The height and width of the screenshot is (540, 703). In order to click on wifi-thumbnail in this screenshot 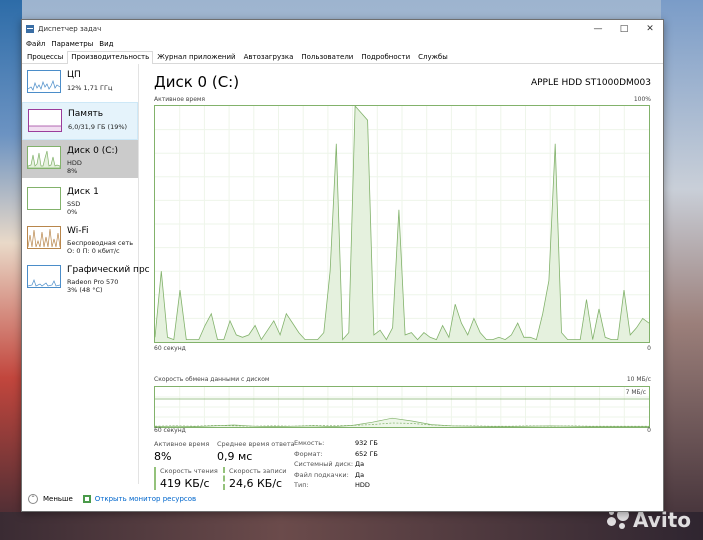, I will do `click(44, 237)`.